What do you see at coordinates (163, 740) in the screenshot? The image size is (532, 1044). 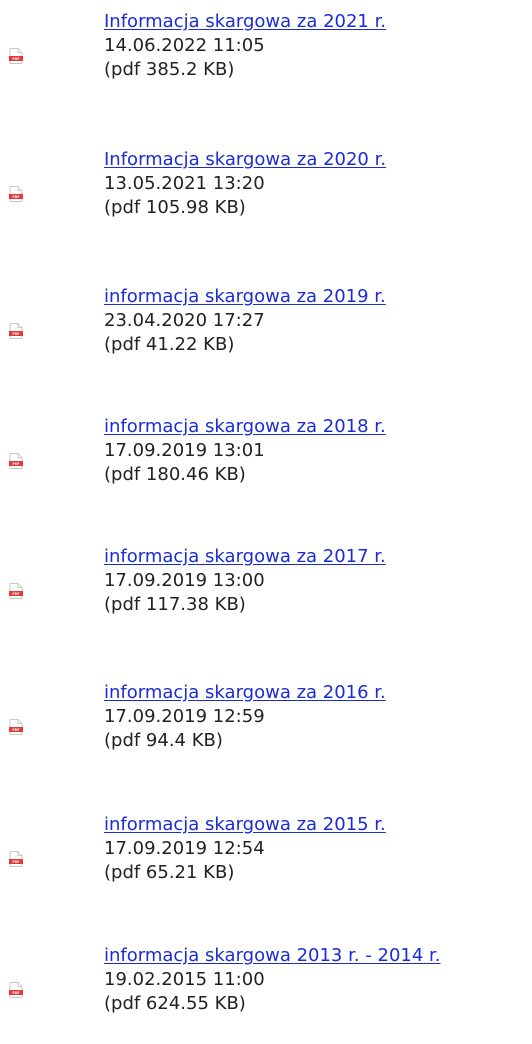 I see `file-meta: (pdf 94.4 KB)` at bounding box center [163, 740].